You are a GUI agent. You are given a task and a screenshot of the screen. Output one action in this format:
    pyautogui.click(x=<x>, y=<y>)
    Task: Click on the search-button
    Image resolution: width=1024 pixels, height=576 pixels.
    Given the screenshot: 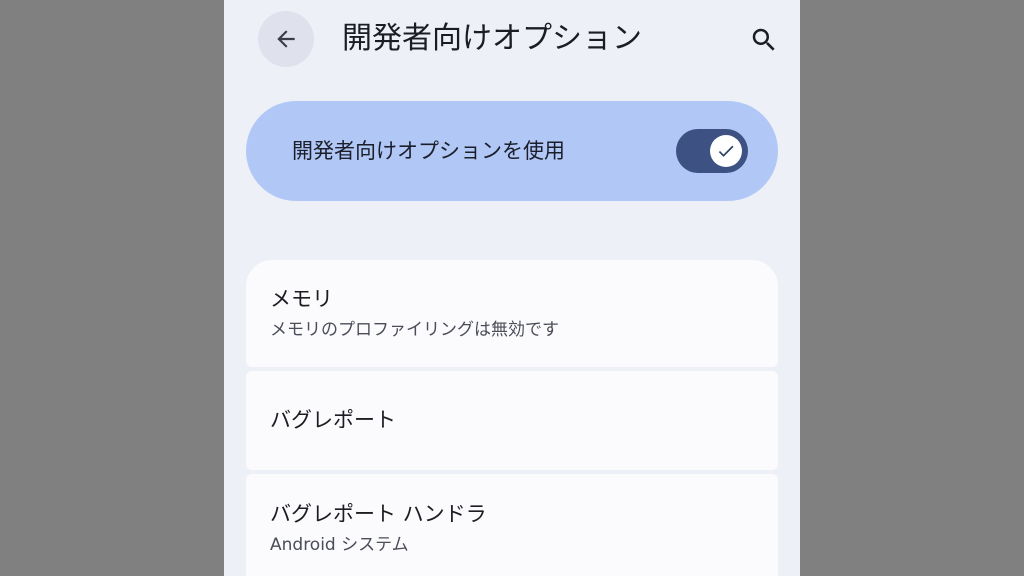 What is the action you would take?
    pyautogui.click(x=764, y=40)
    